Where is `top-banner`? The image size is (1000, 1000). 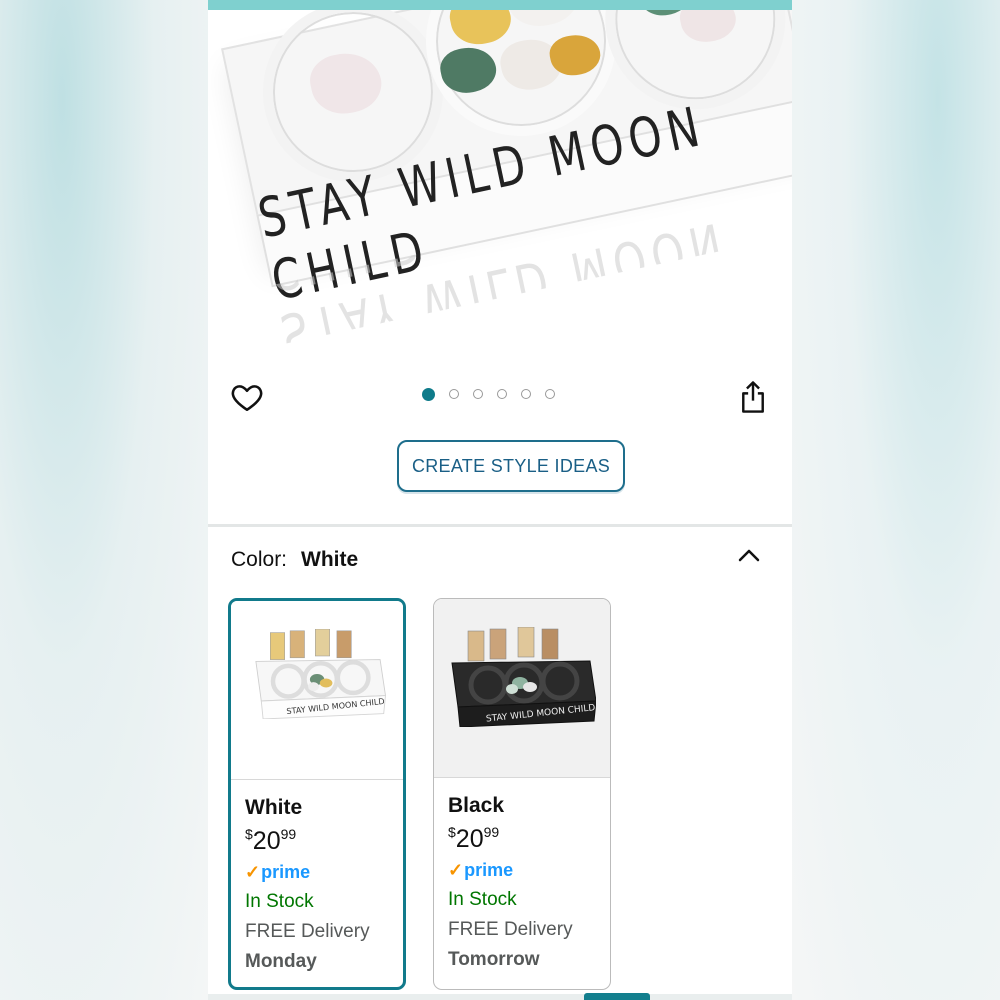
top-banner is located at coordinates (500, 5).